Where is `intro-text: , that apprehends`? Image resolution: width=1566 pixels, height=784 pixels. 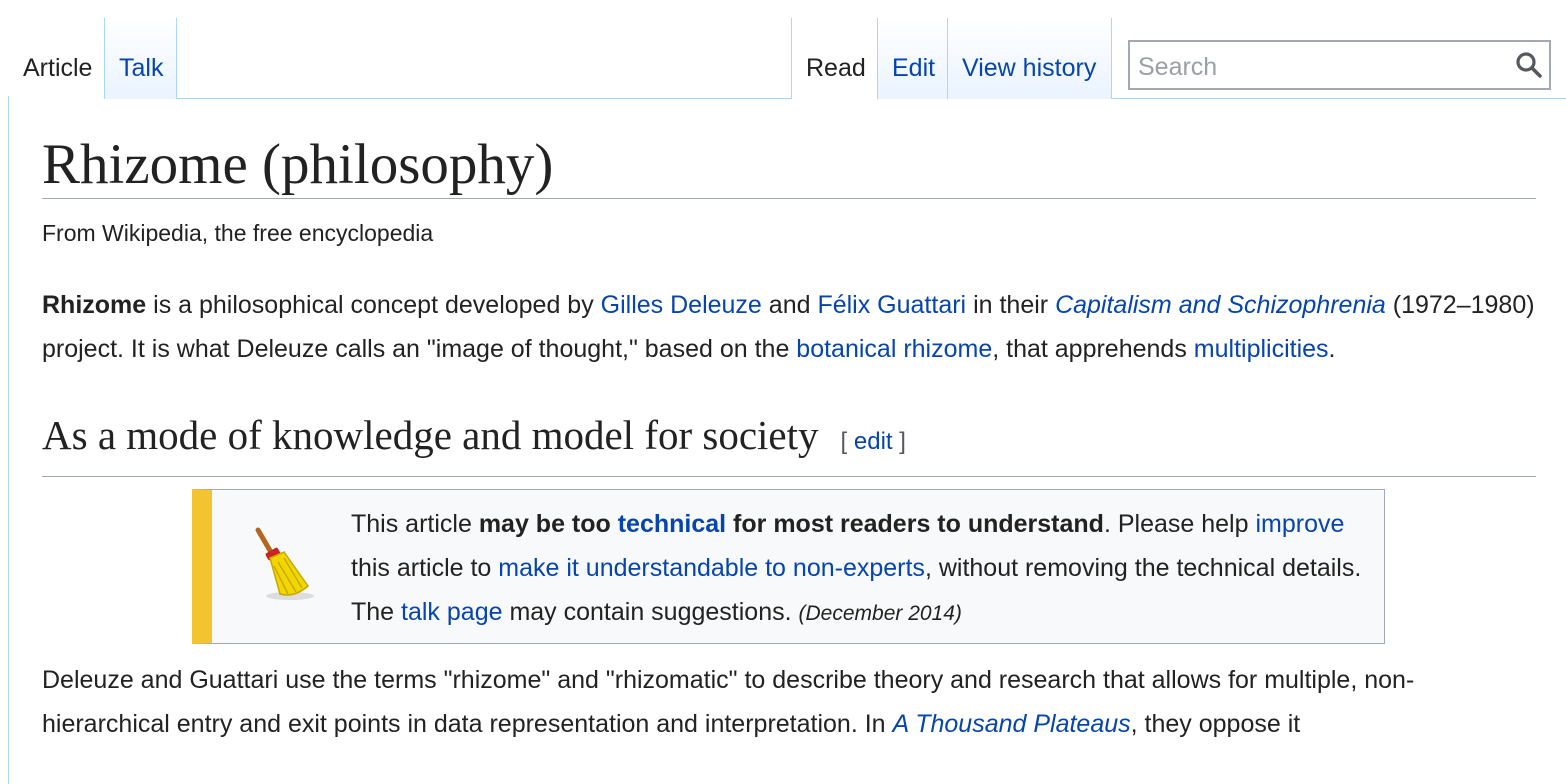
intro-text: , that apprehends is located at coordinates (1093, 349).